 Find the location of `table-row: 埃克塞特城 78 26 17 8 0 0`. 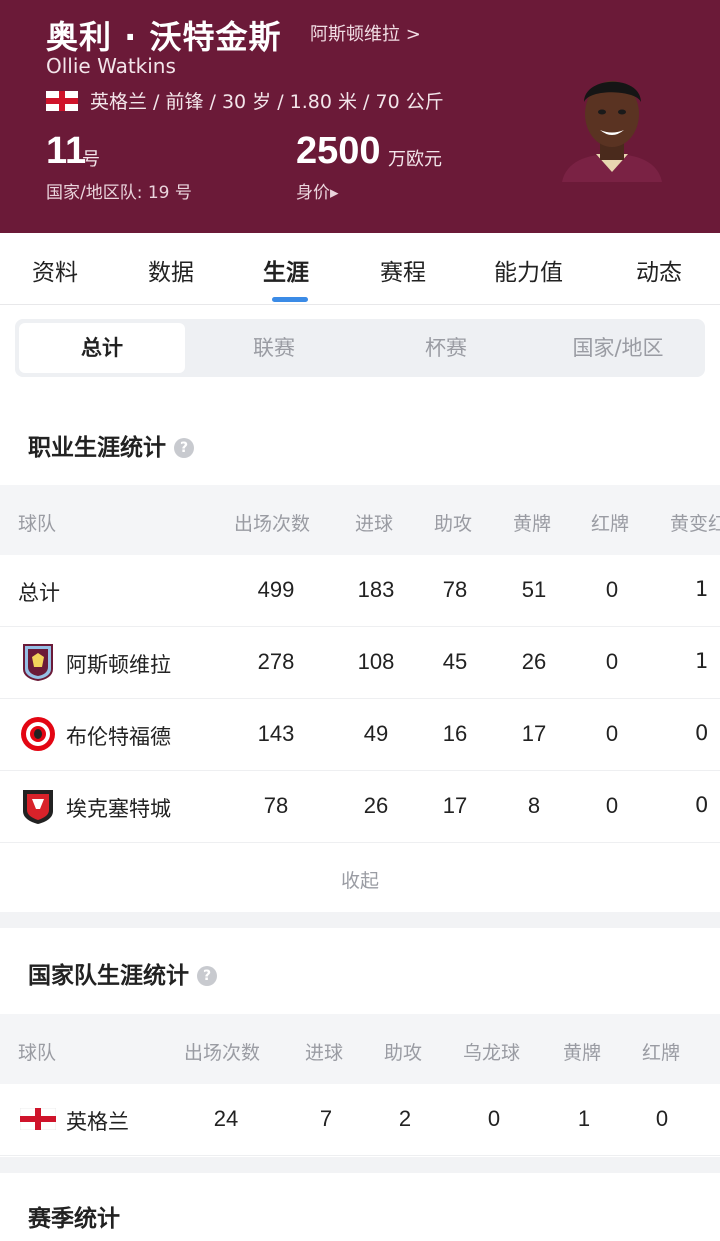

table-row: 埃克塞特城 78 26 17 8 0 0 is located at coordinates (360, 807).